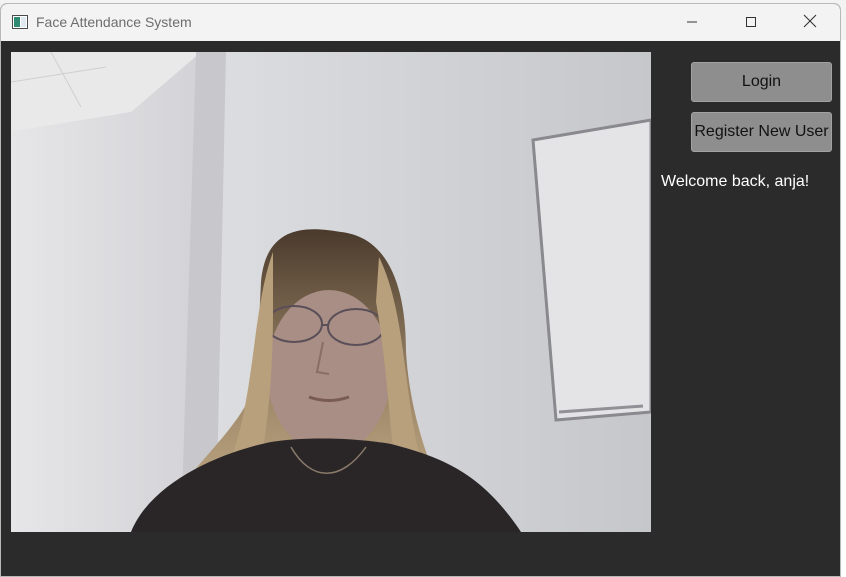 The image size is (846, 577). What do you see at coordinates (114, 22) in the screenshot?
I see `window-title: Face Attendance System` at bounding box center [114, 22].